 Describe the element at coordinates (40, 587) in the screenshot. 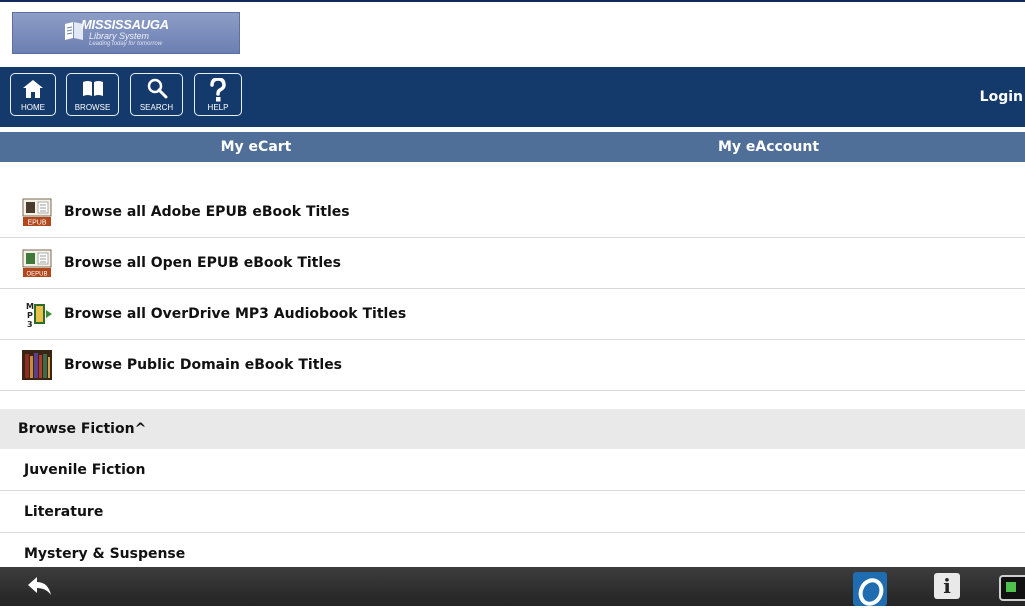

I see `back-arrow-icon` at that location.